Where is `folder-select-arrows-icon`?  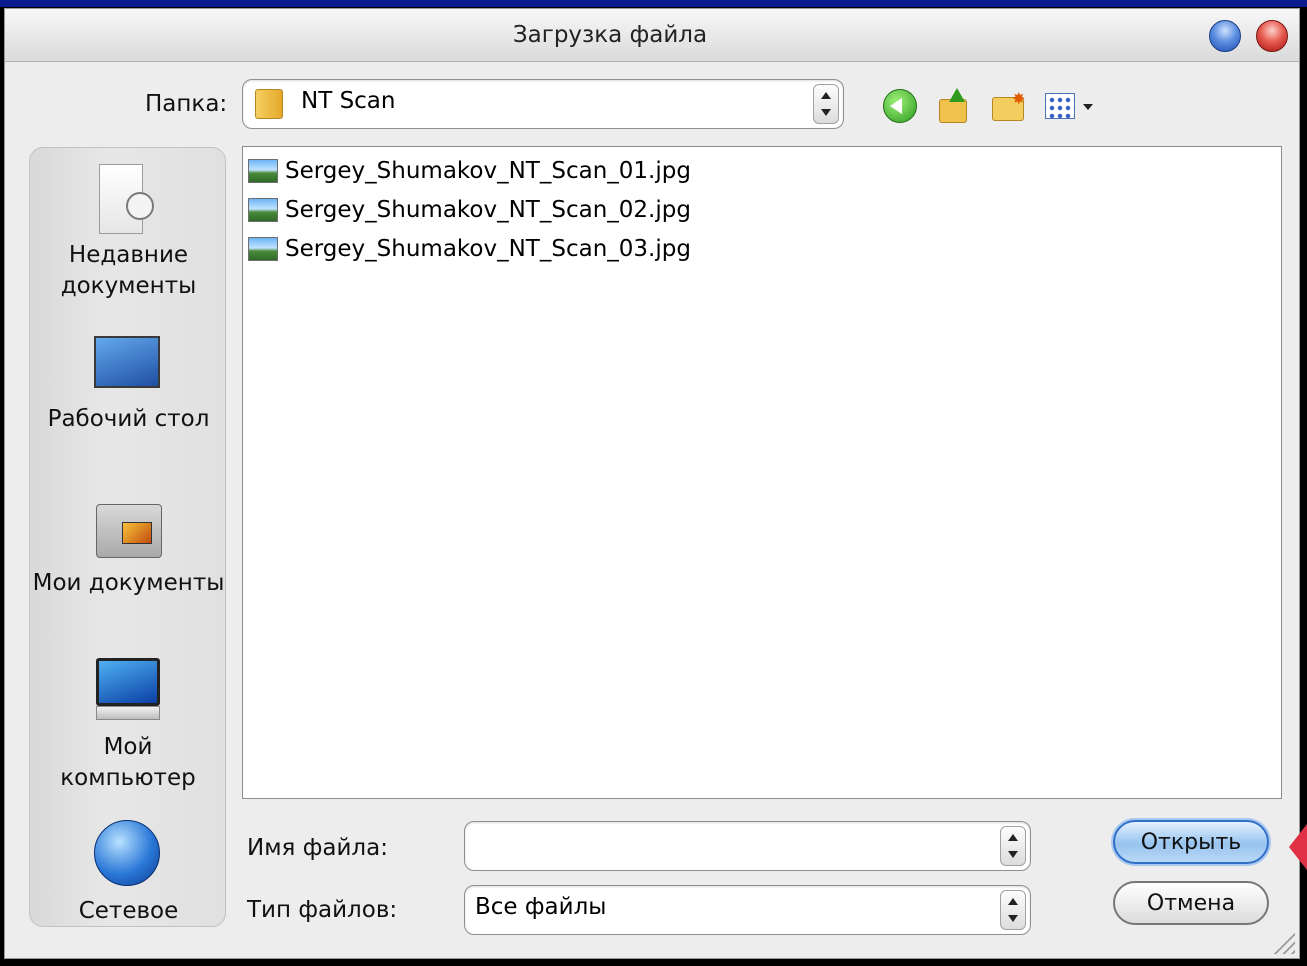 folder-select-arrows-icon is located at coordinates (826, 104).